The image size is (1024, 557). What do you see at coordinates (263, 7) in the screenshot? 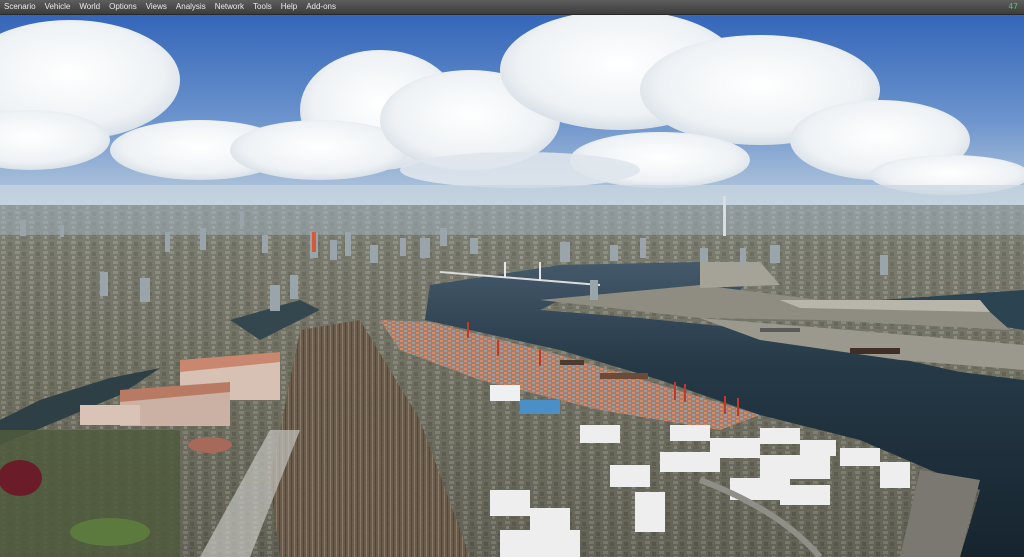
I see `menu-tools: Tools` at bounding box center [263, 7].